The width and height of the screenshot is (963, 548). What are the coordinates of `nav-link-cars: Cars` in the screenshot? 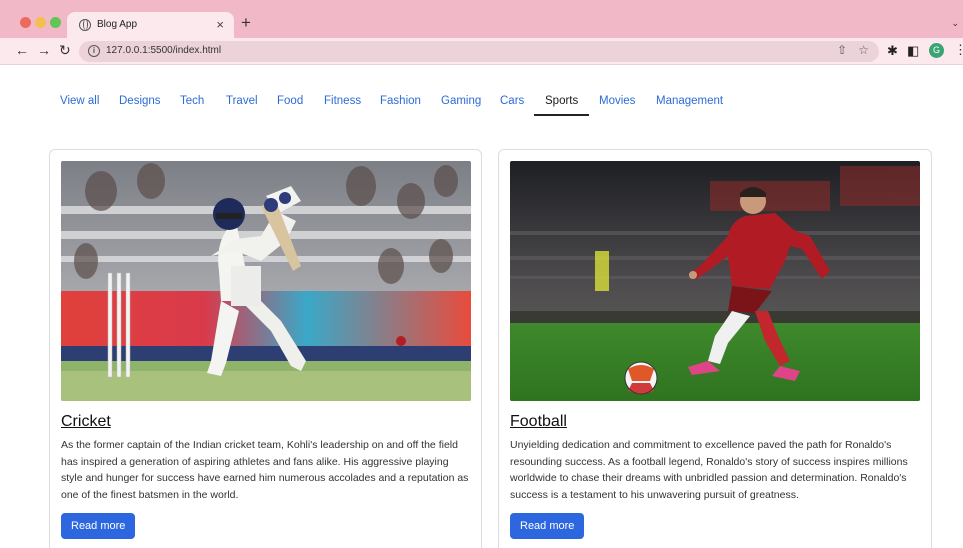 It's located at (512, 101).